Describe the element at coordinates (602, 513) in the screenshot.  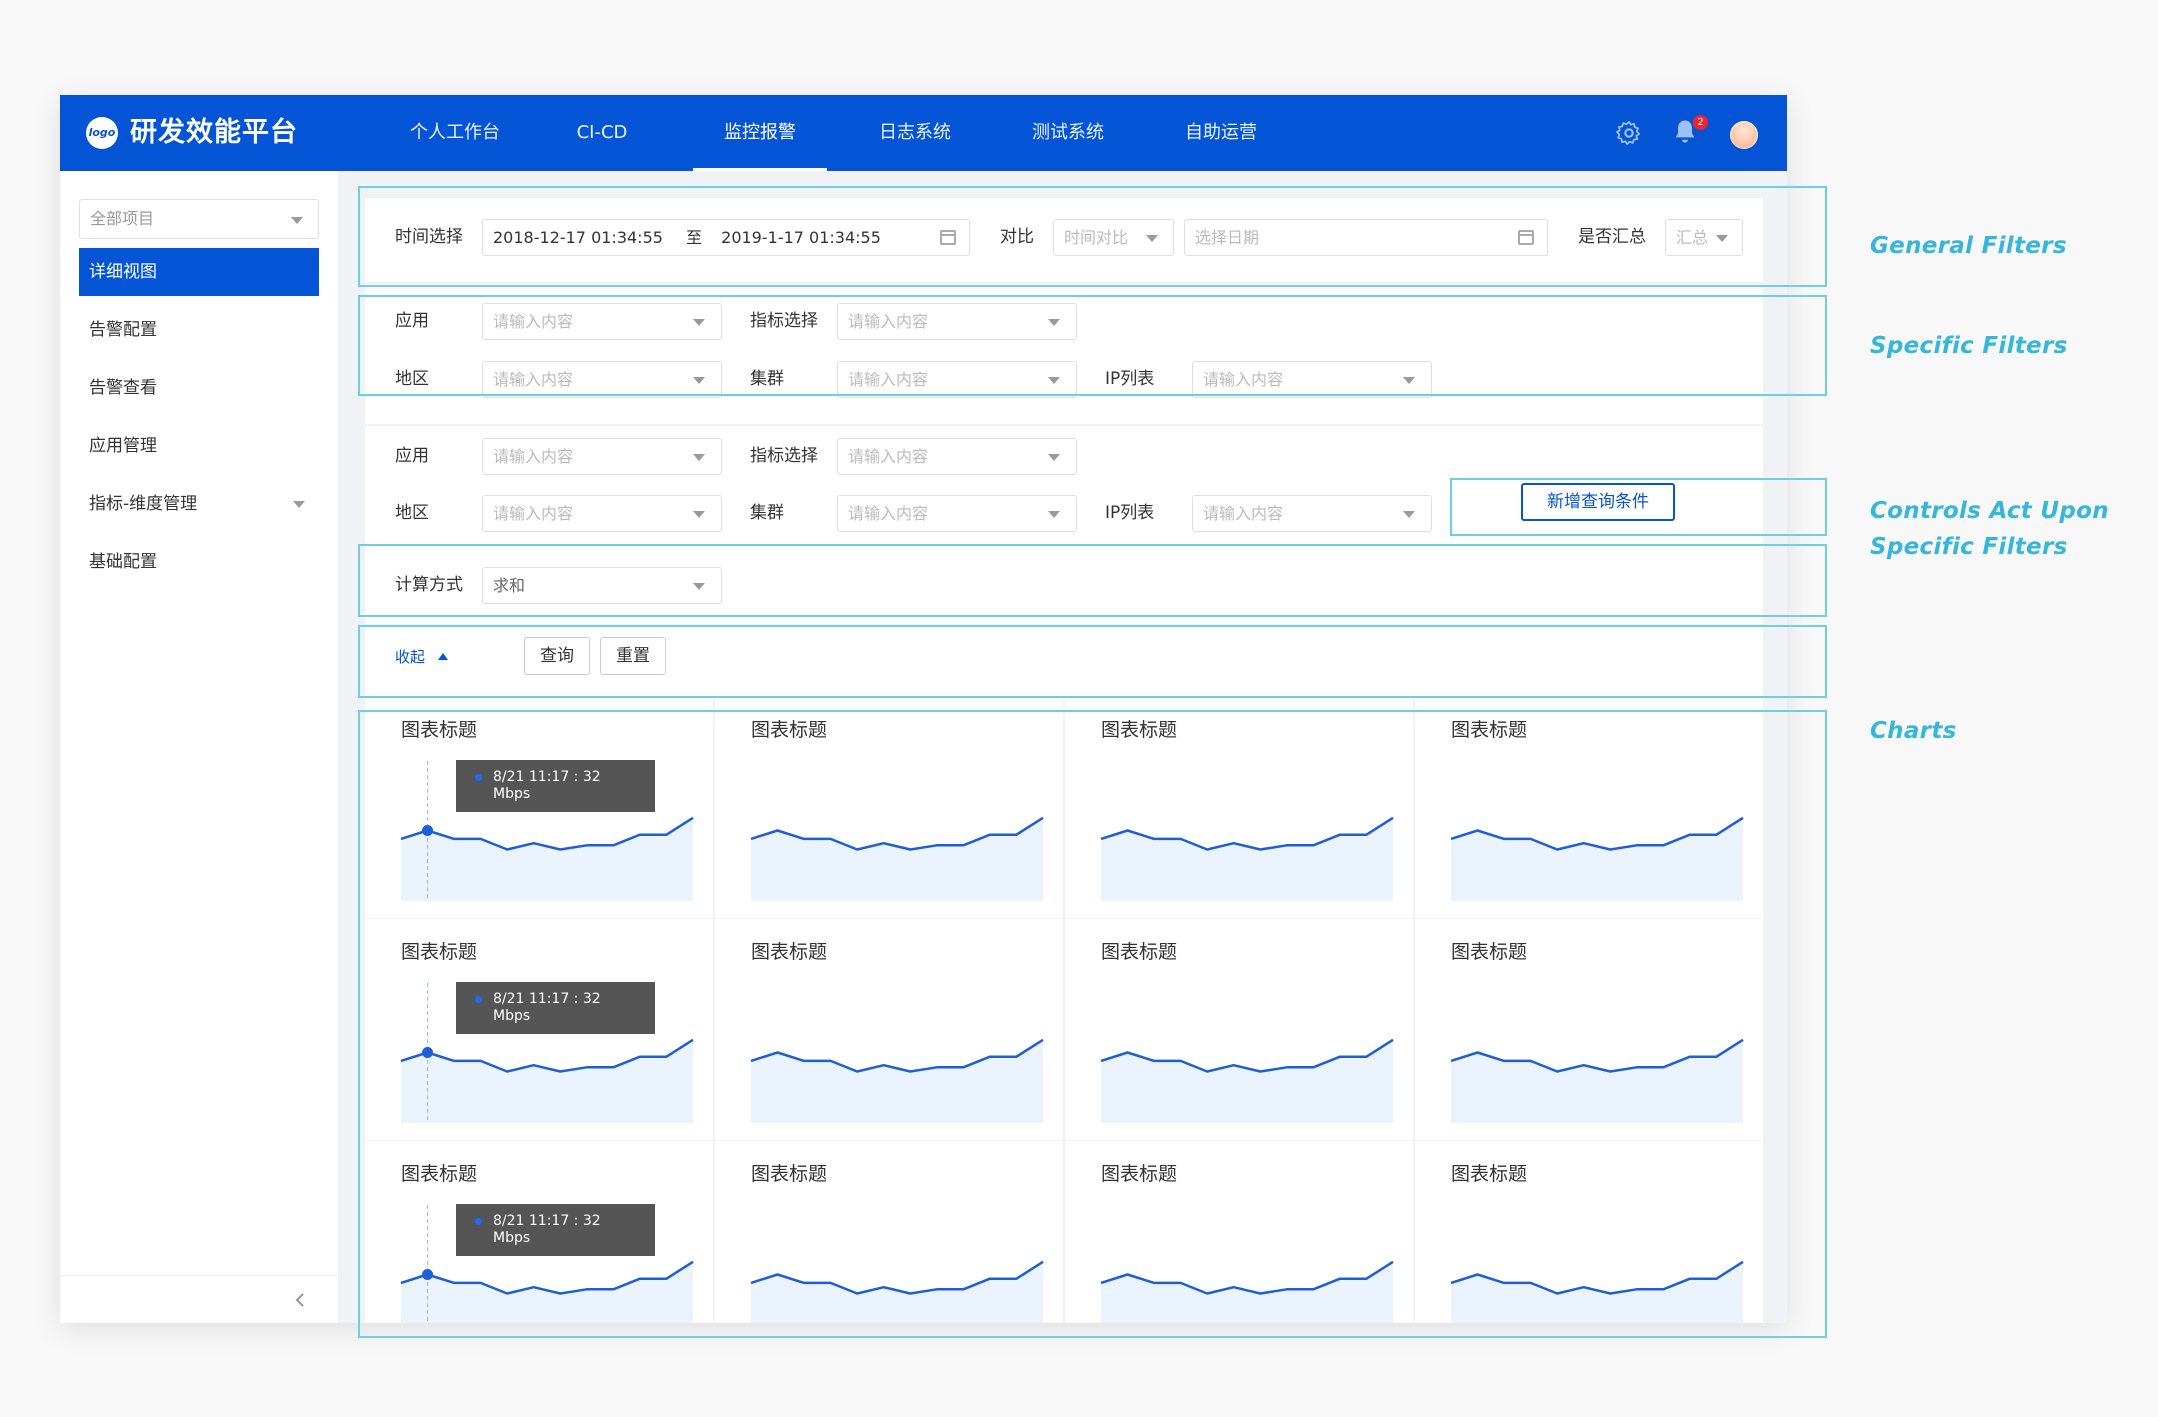
I see `region-select: 请输入内容` at that location.